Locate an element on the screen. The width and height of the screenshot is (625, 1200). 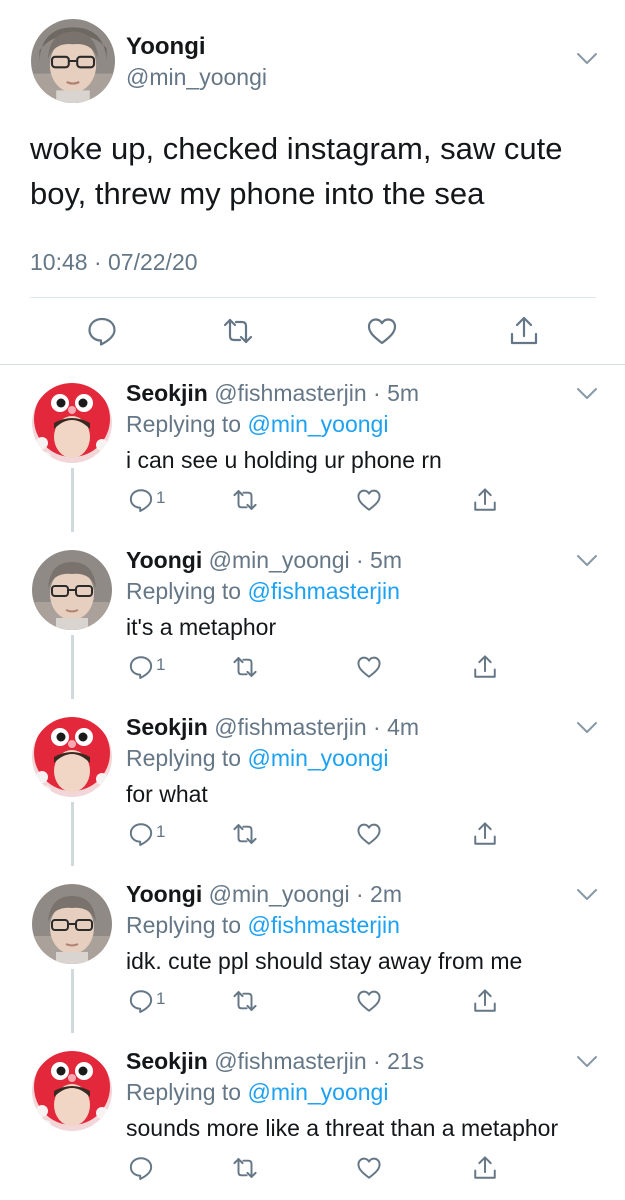
handle-time: @min_yoongi · 5m is located at coordinates (305, 560).